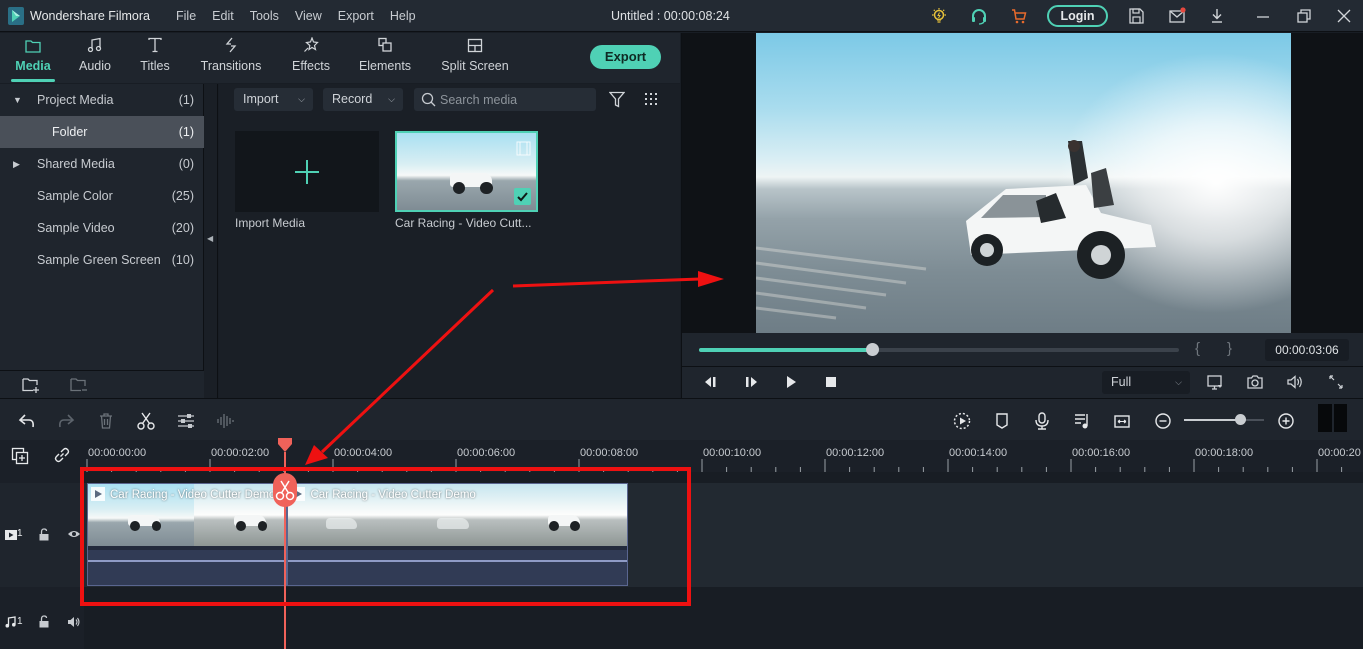 Image resolution: width=1363 pixels, height=649 pixels. Describe the element at coordinates (27, 421) in the screenshot. I see `undo-icon` at that location.